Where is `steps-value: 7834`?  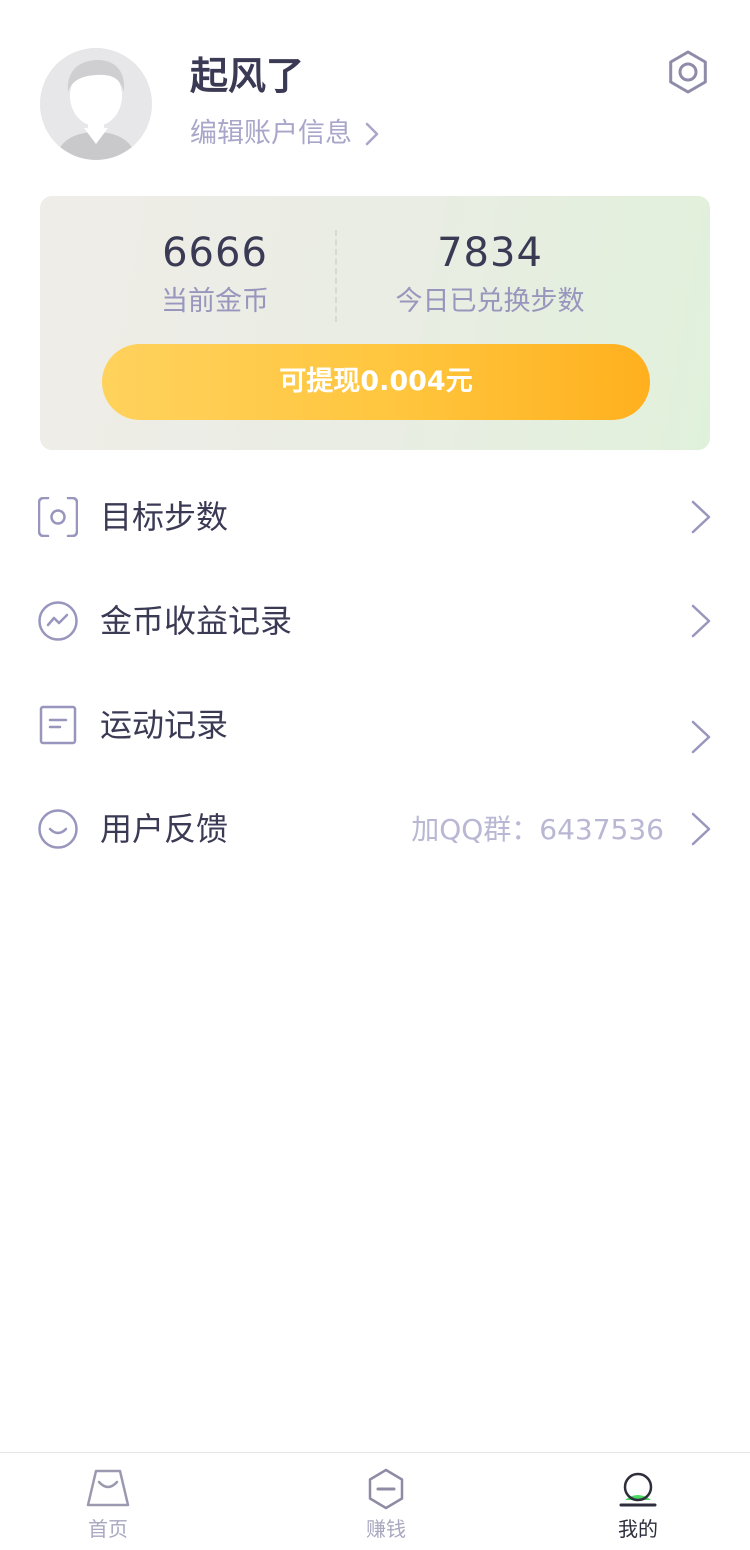
steps-value: 7834 is located at coordinates (490, 253).